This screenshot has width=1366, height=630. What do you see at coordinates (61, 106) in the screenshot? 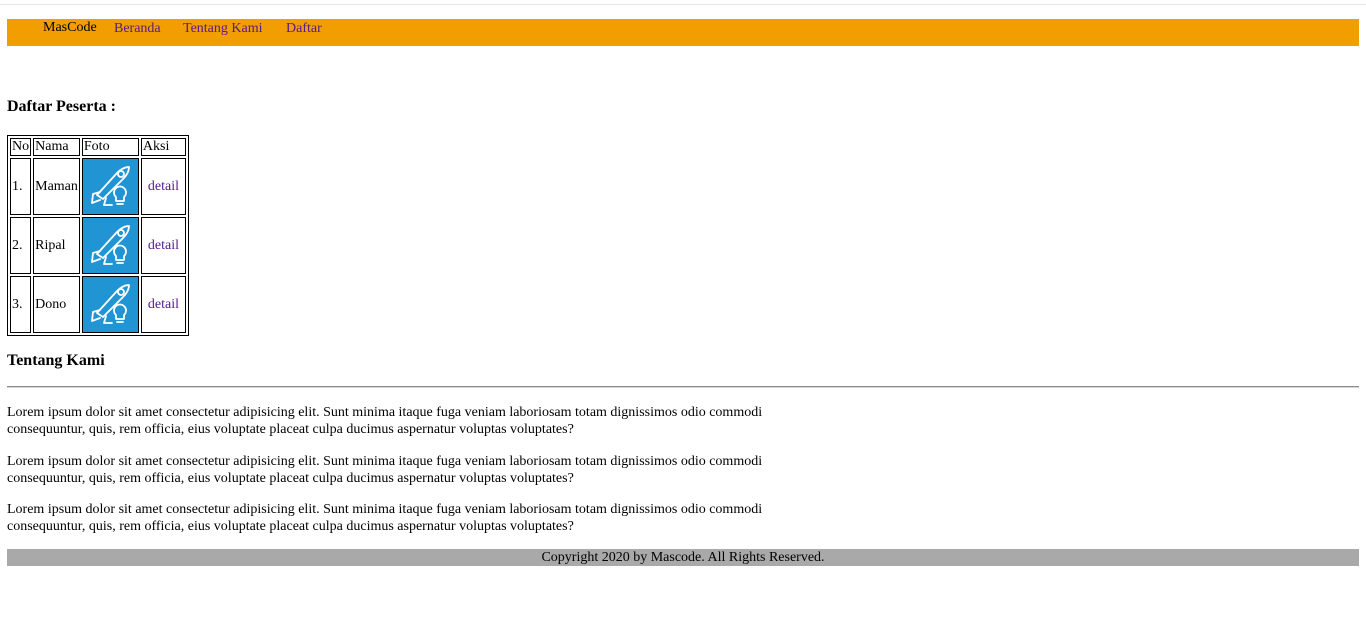
I see `peserta-heading: Daftar Peserta :` at bounding box center [61, 106].